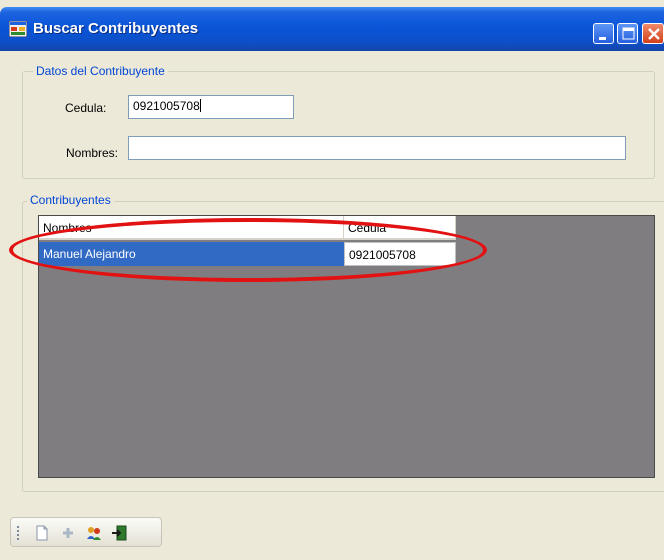  I want to click on table-row: Manuel Alejandro 0921005708, so click(247, 254).